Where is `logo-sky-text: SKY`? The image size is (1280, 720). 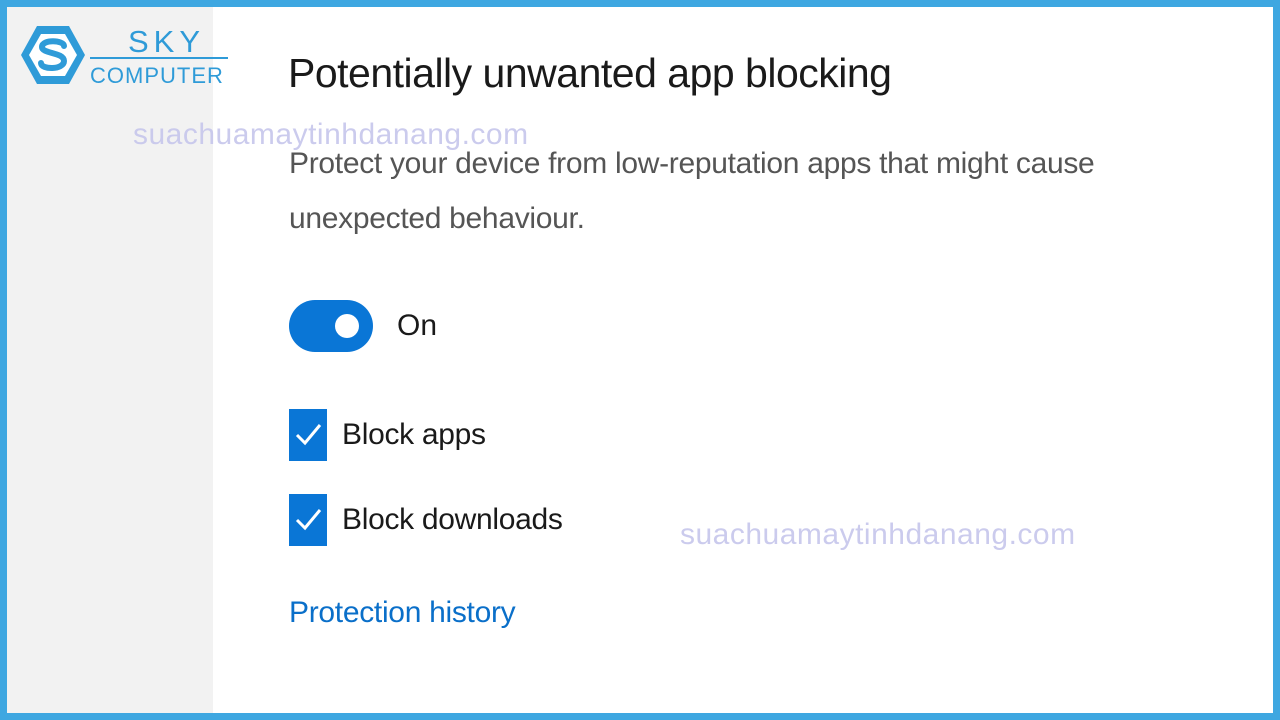 logo-sky-text: SKY is located at coordinates (167, 41).